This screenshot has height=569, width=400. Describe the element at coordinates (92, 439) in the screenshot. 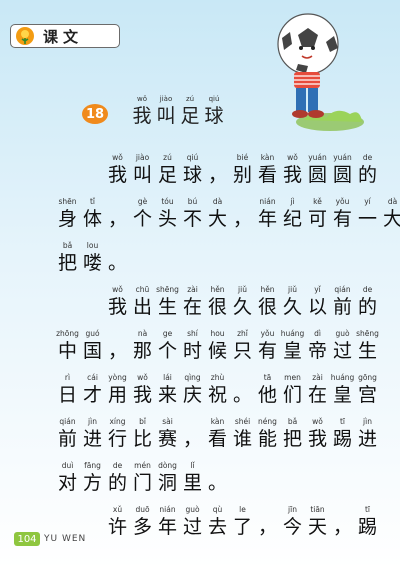

I see `hanzi: 进` at that location.